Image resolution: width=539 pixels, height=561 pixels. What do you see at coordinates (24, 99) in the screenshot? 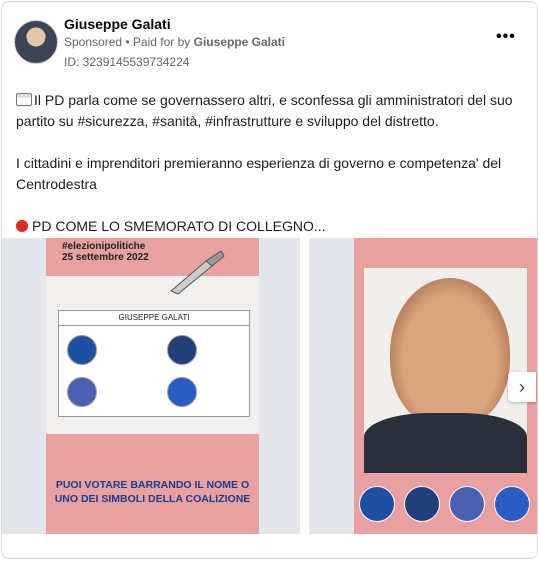
I see `newspaper-icon` at bounding box center [24, 99].